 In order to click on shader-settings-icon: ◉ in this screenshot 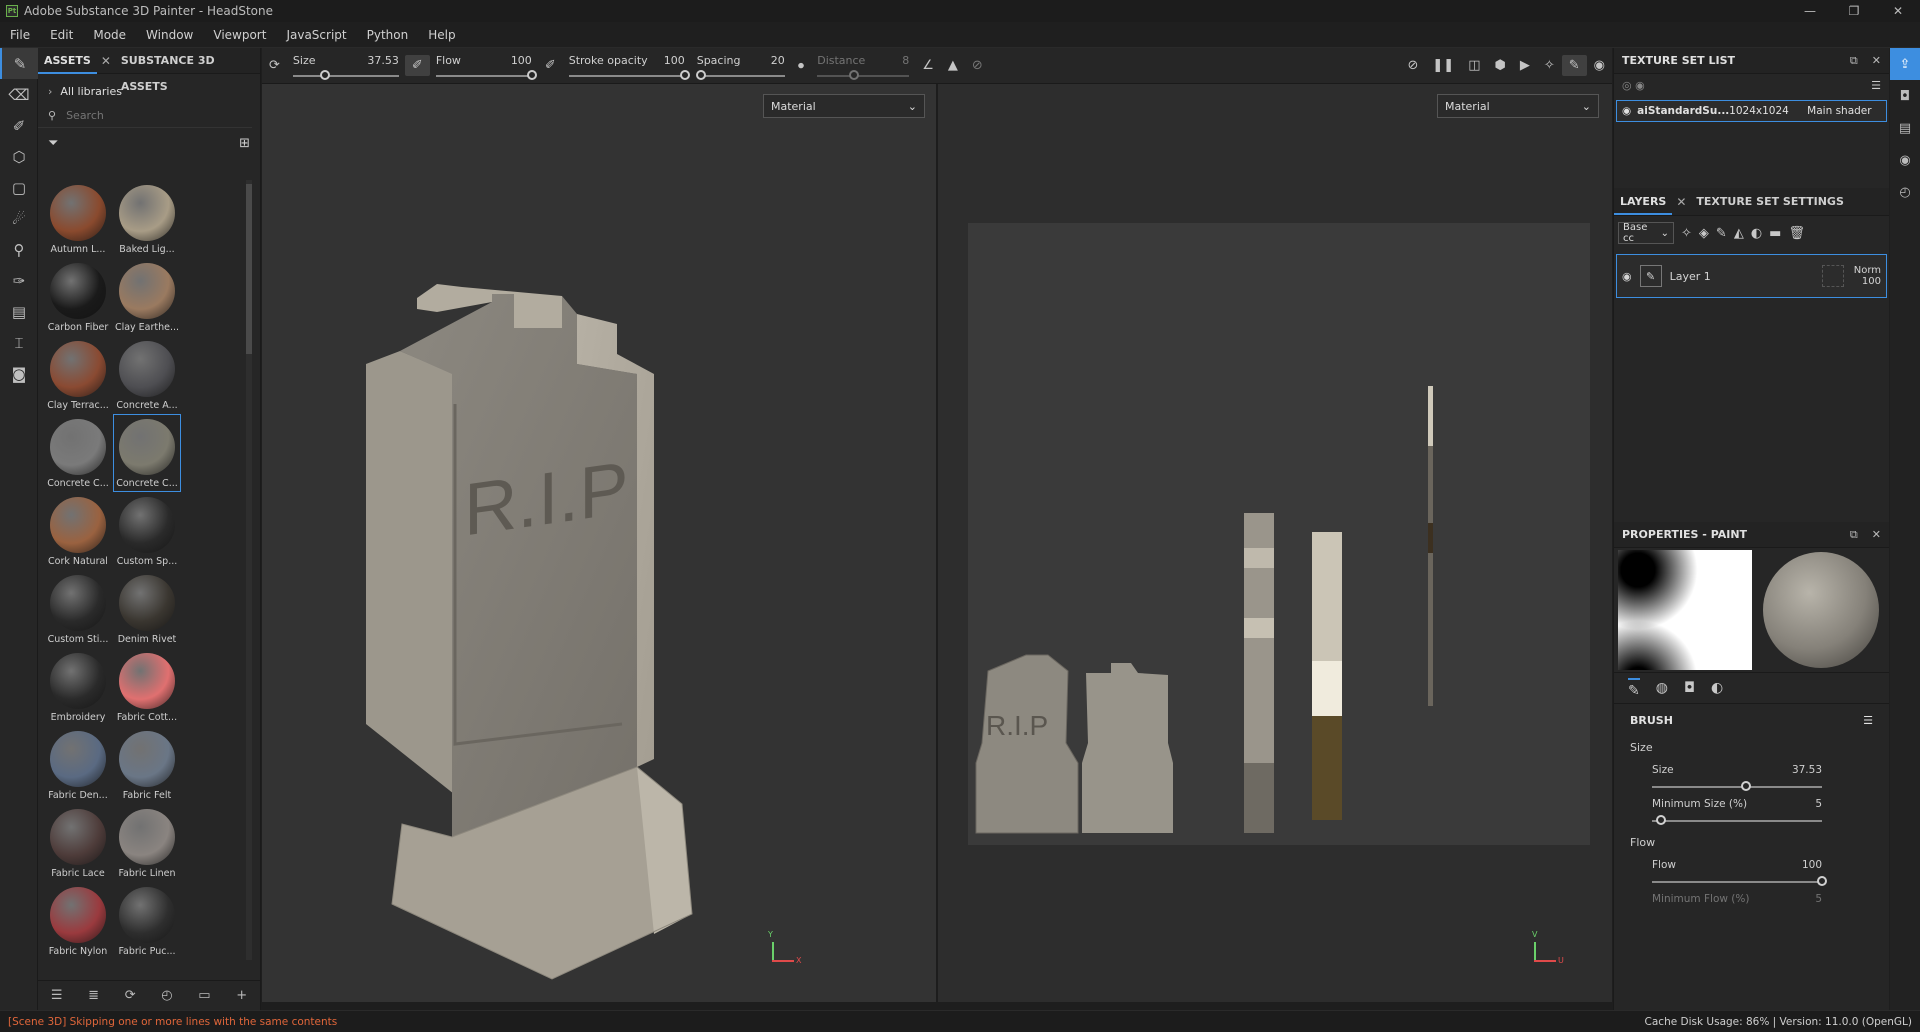, I will do `click(1905, 160)`.